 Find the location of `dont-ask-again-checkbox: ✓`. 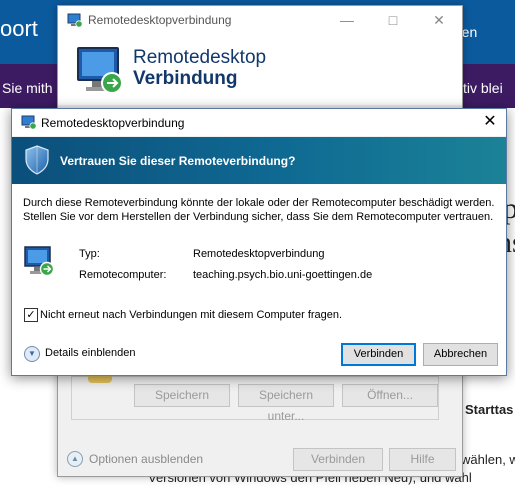

dont-ask-again-checkbox: ✓ is located at coordinates (31, 315).